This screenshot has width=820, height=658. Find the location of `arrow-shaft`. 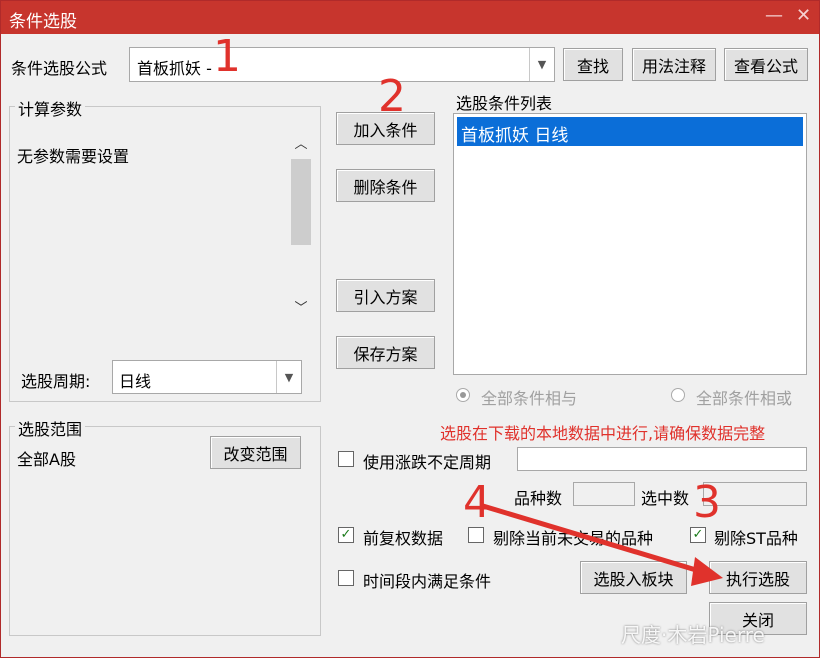

arrow-shaft is located at coordinates (594, 539).